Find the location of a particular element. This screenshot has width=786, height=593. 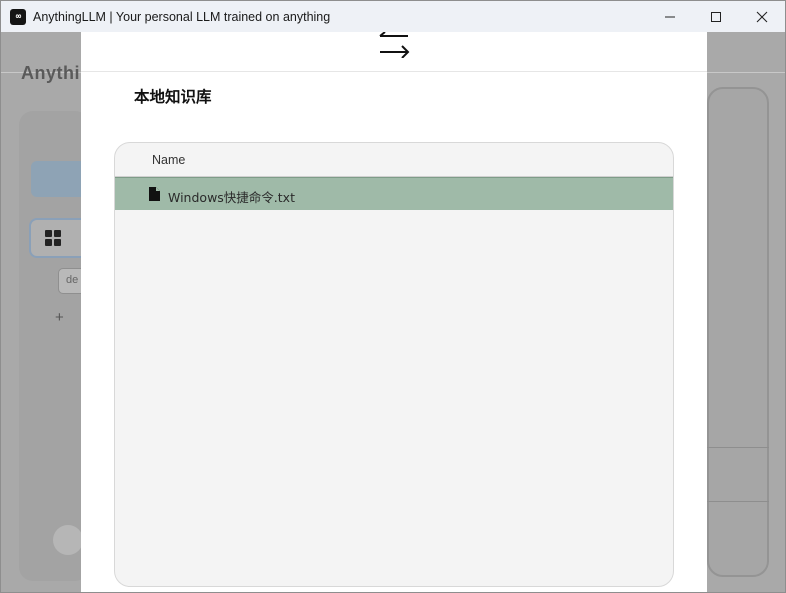

transfer-arrows-icon is located at coordinates (394, 45).